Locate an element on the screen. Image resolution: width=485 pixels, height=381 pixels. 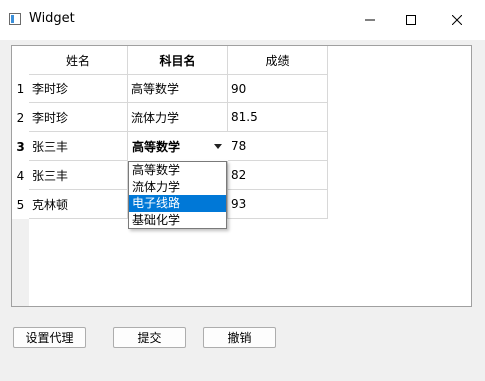
subject-combo-editor: 高等数学 is located at coordinates (178, 146).